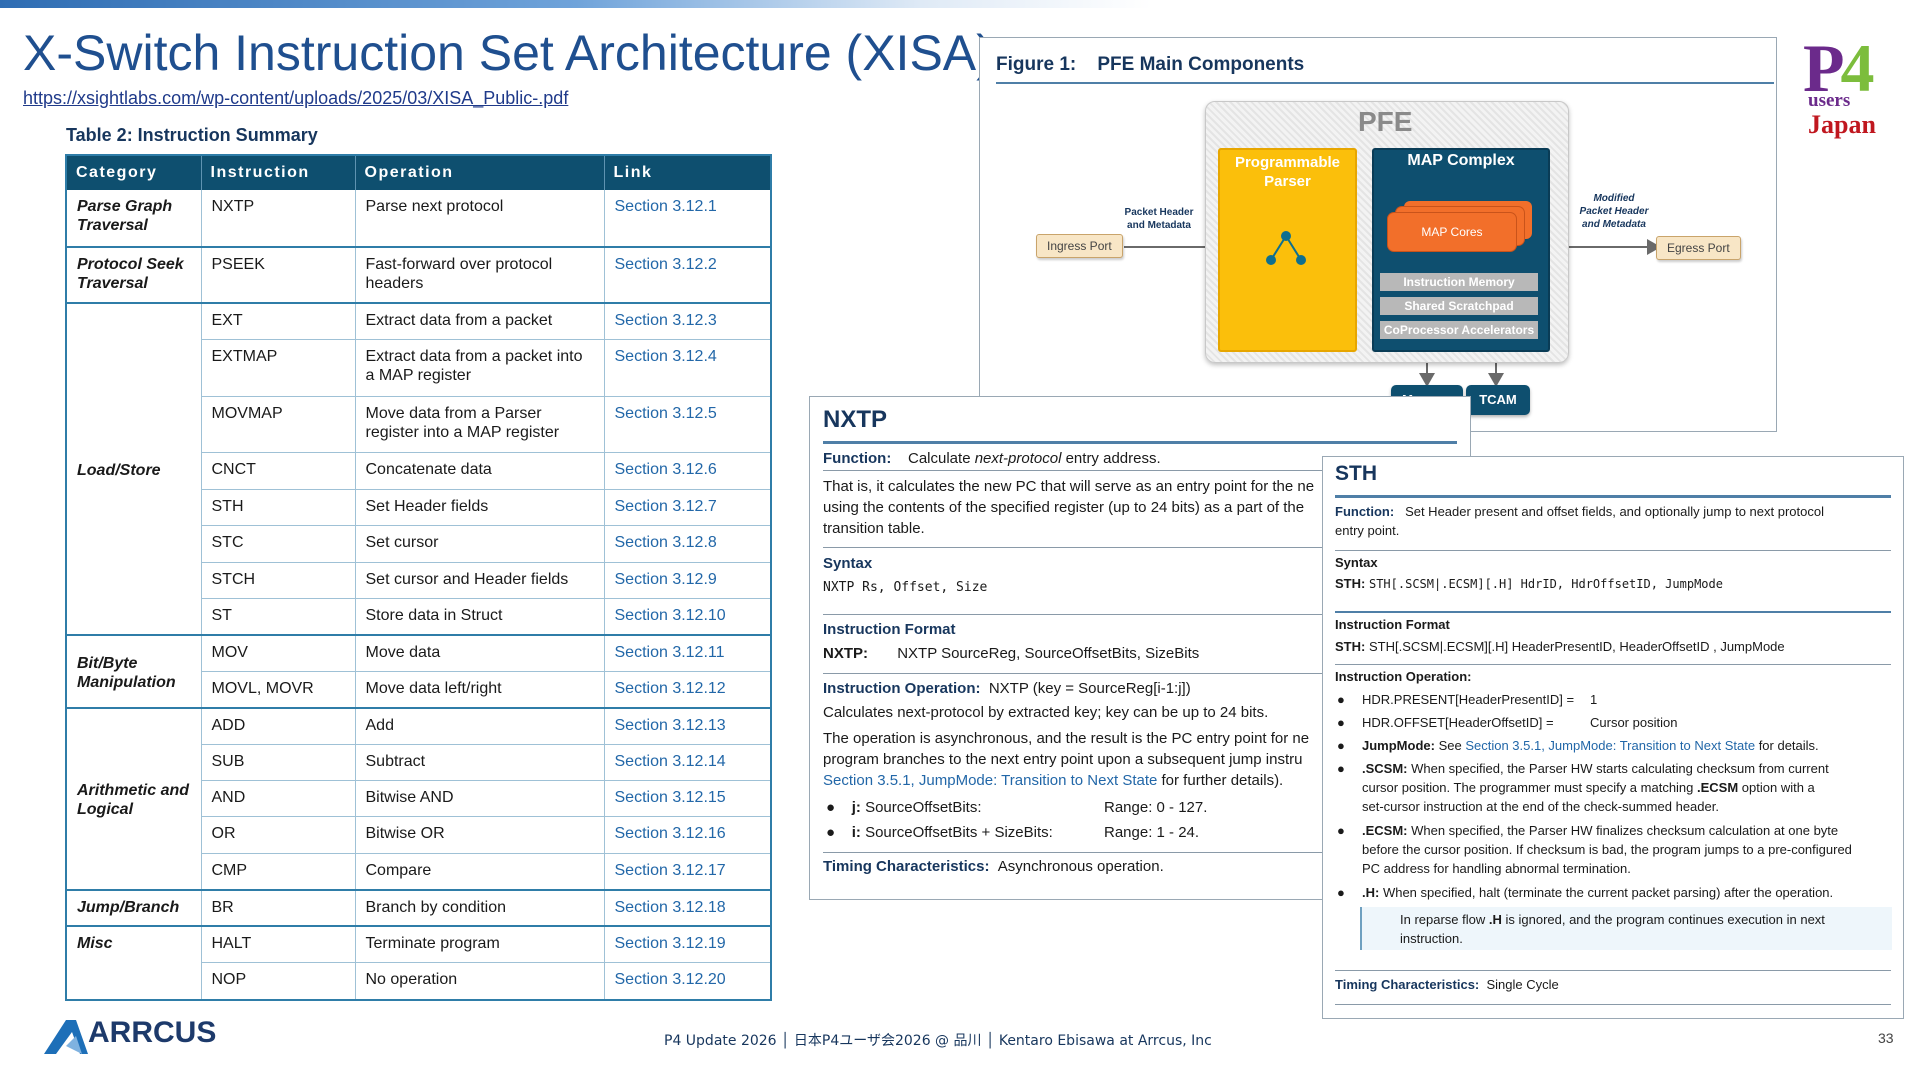  Describe the element at coordinates (278, 425) in the screenshot. I see `instruction-cell: MOVMAP` at that location.